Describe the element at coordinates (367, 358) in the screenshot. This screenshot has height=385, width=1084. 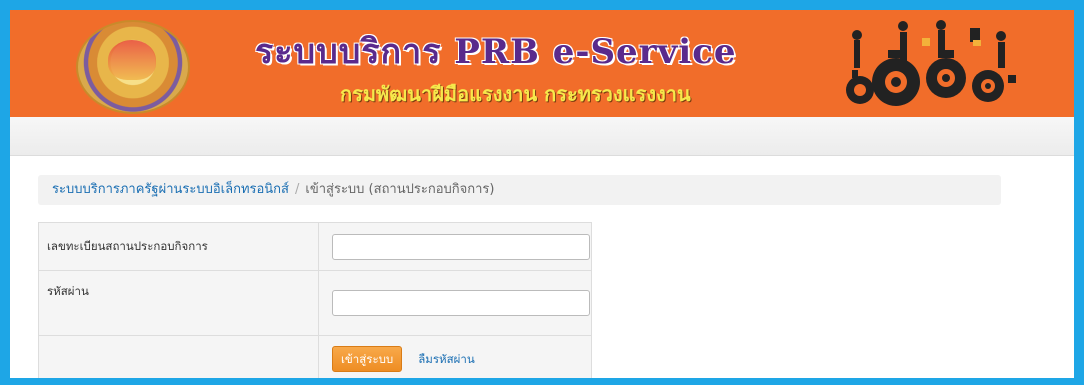
I see `login-button: เข้าสู่ระบบ` at that location.